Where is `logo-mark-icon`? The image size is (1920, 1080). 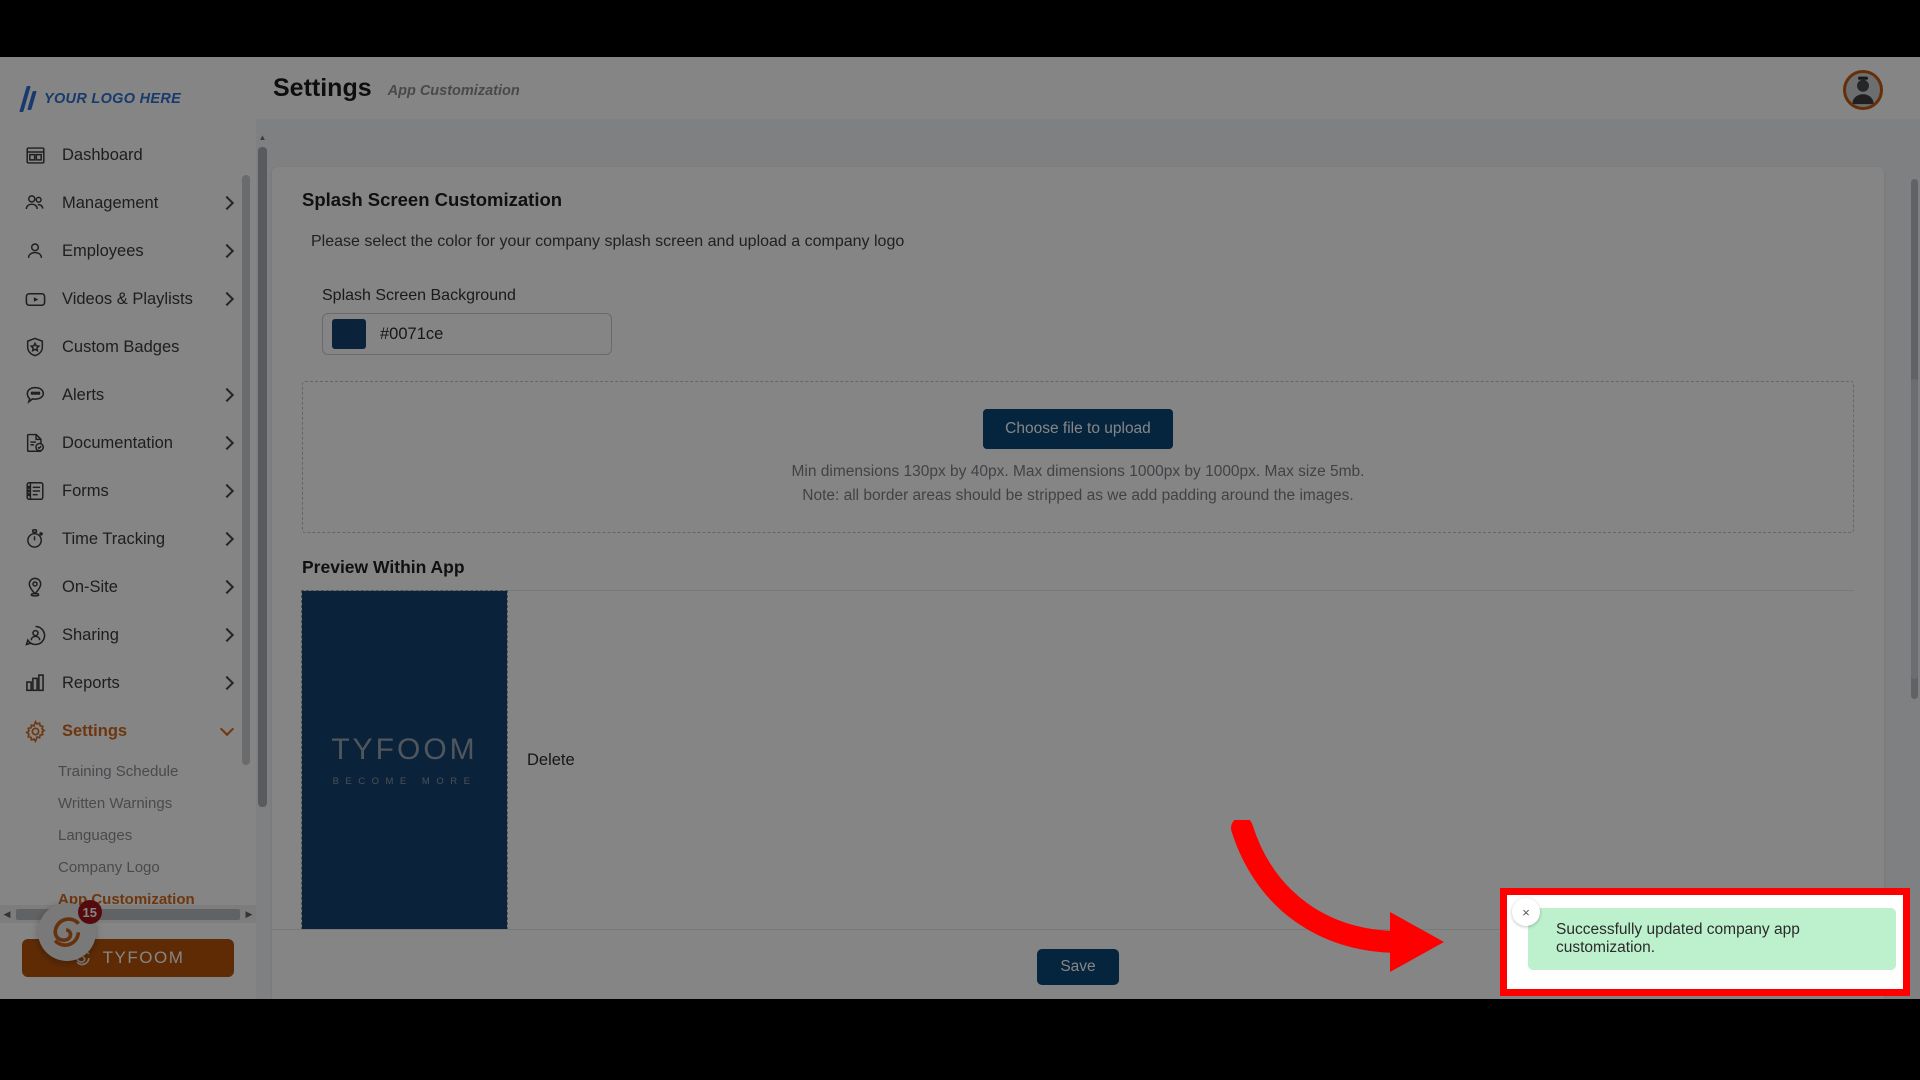 logo-mark-icon is located at coordinates (28, 99).